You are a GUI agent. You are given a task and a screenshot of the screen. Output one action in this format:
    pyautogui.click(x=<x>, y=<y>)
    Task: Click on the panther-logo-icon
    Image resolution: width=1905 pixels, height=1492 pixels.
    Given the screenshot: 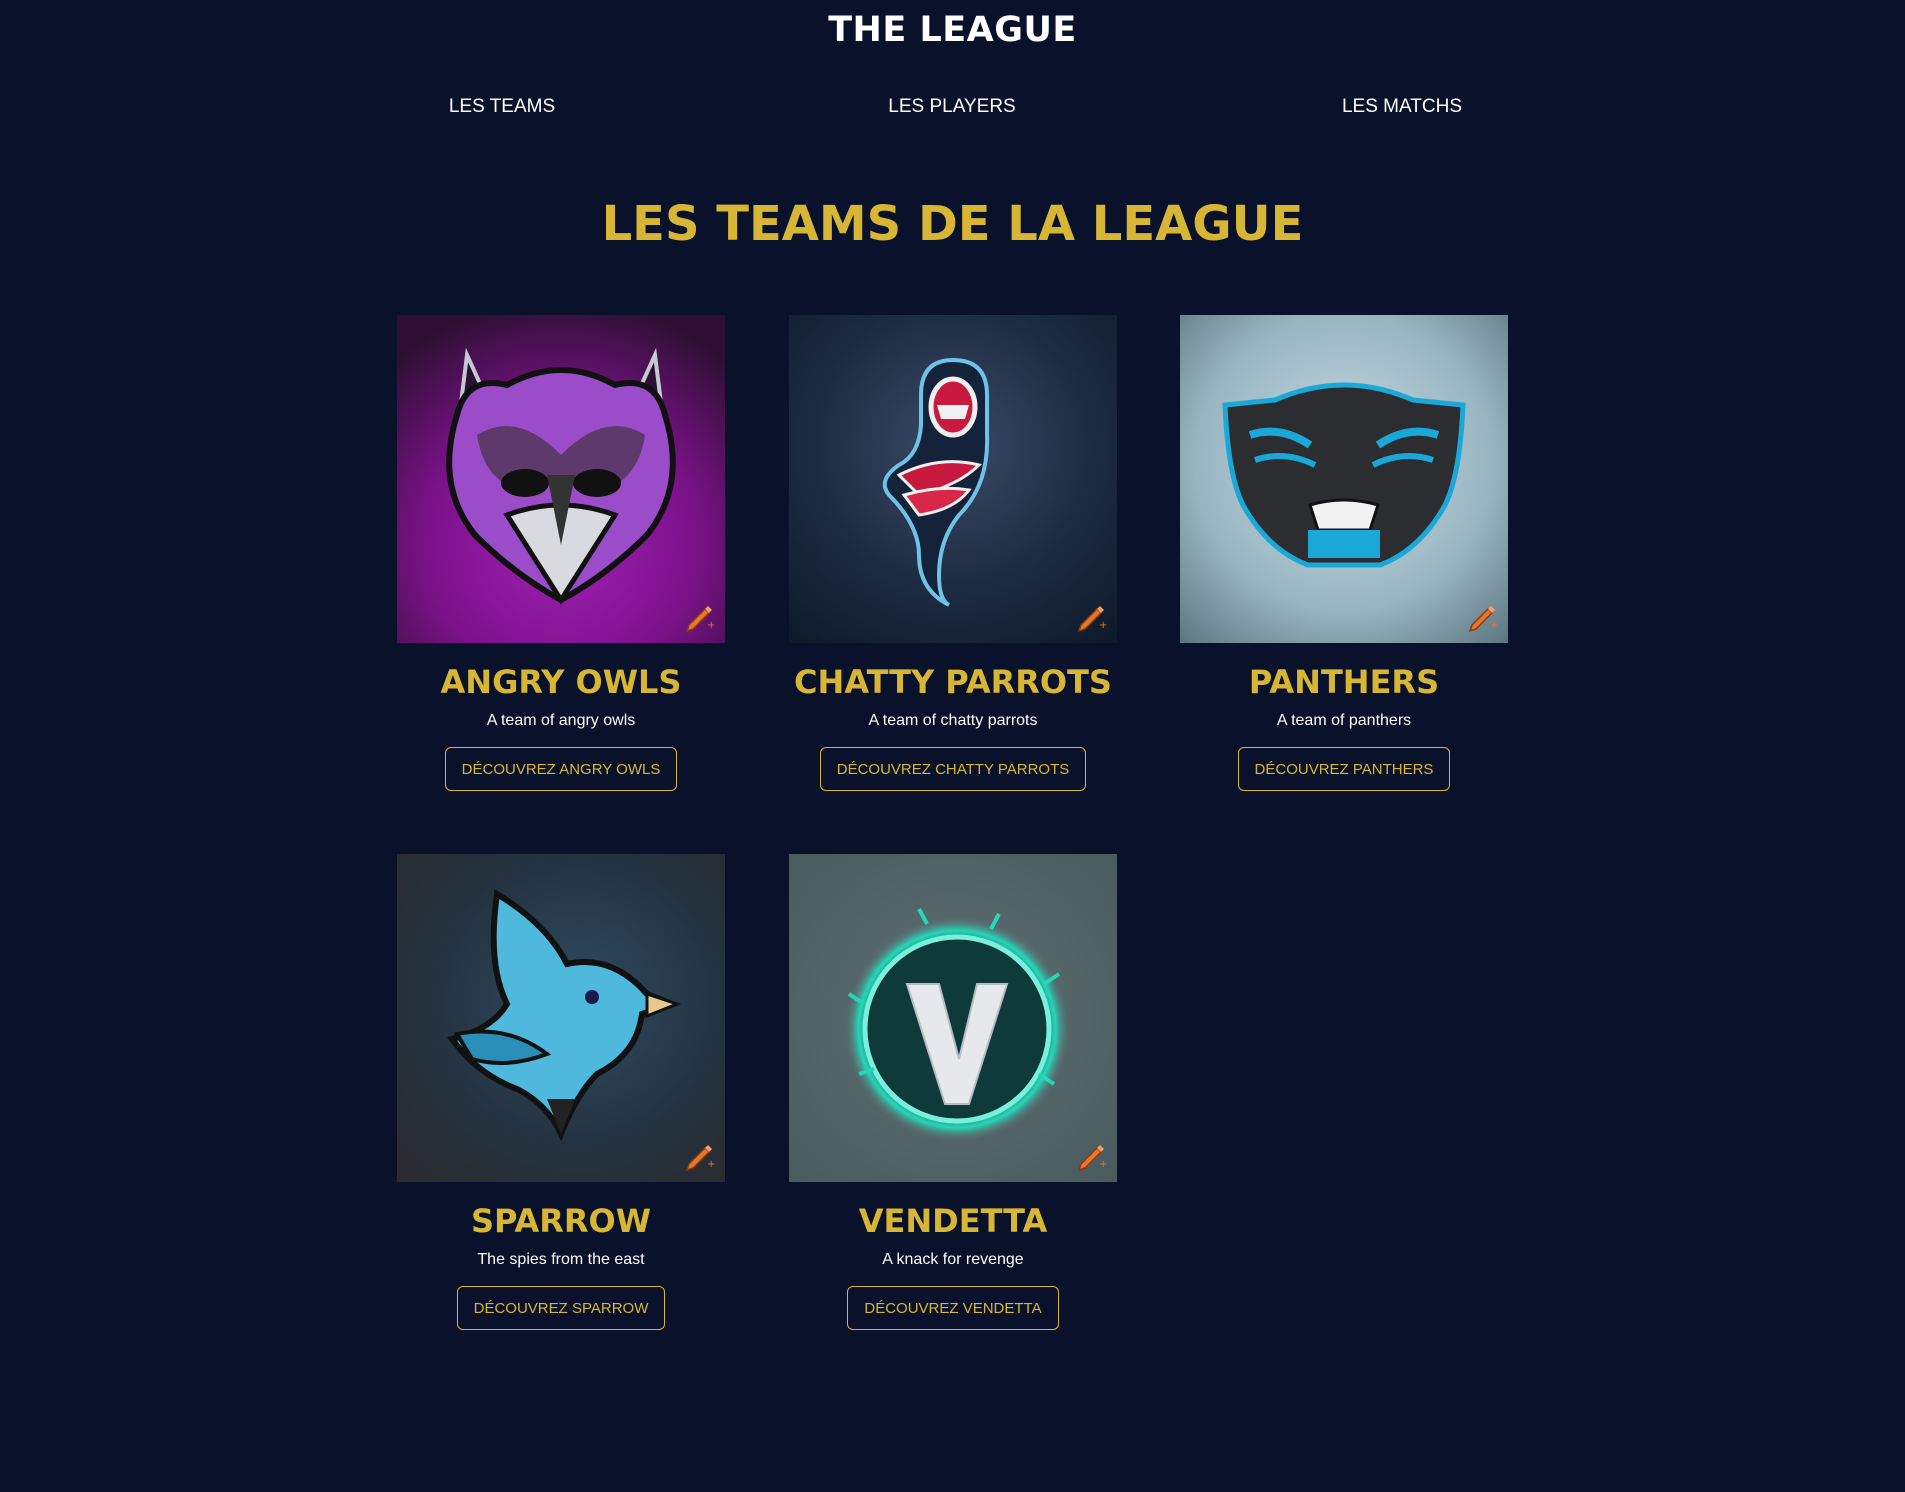 What is the action you would take?
    pyautogui.click(x=1344, y=479)
    